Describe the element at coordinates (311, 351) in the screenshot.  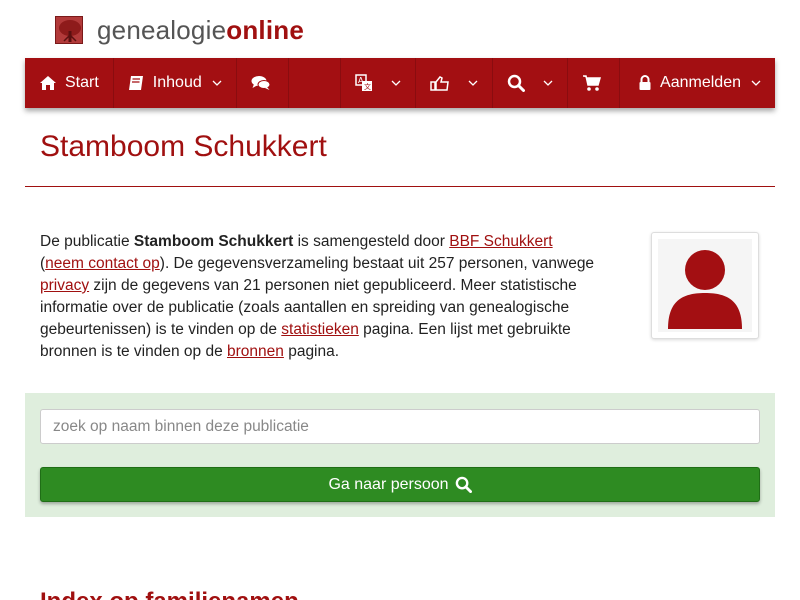
I see `intro-text-7: pagina.` at that location.